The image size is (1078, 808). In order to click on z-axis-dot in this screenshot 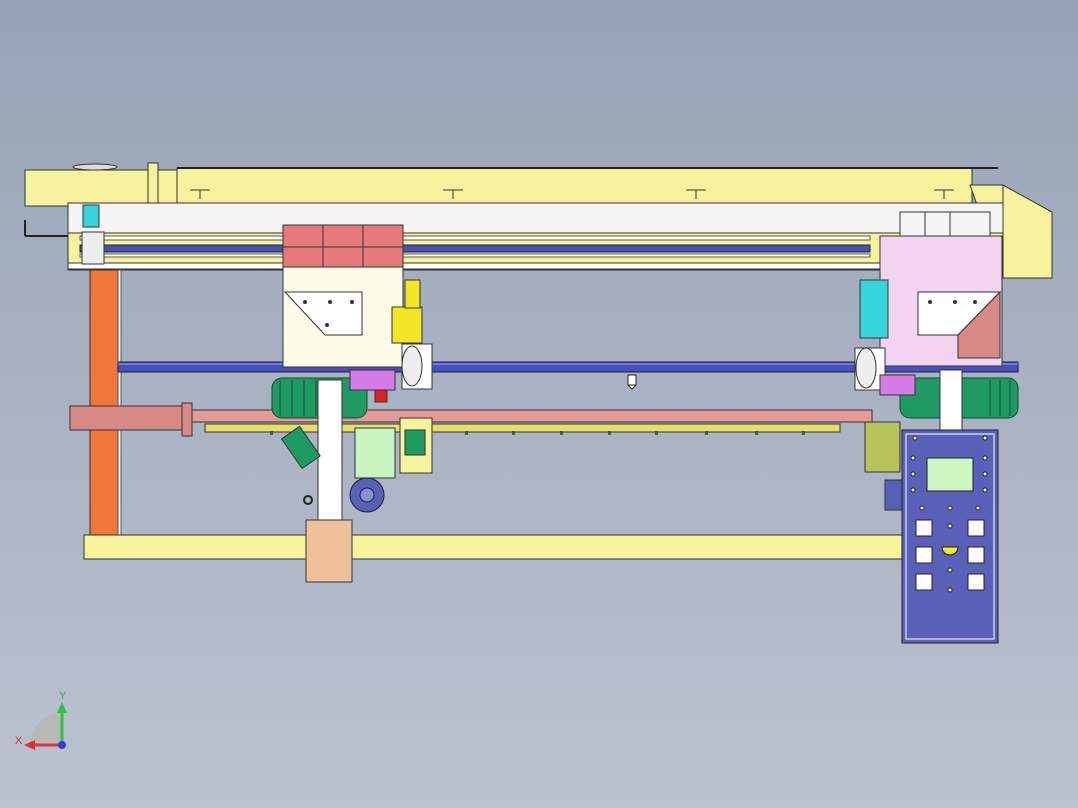, I will do `click(62, 745)`.